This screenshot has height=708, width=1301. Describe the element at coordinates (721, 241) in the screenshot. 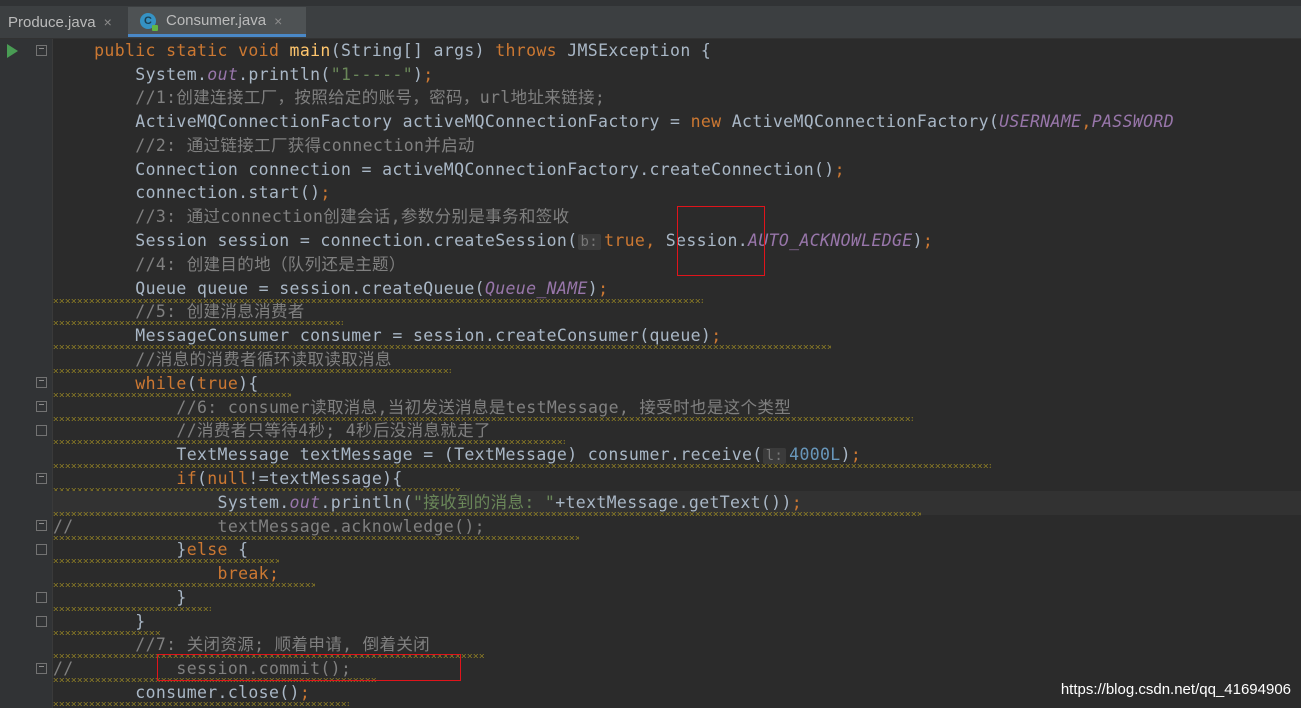

I see `annotation-box-true` at that location.